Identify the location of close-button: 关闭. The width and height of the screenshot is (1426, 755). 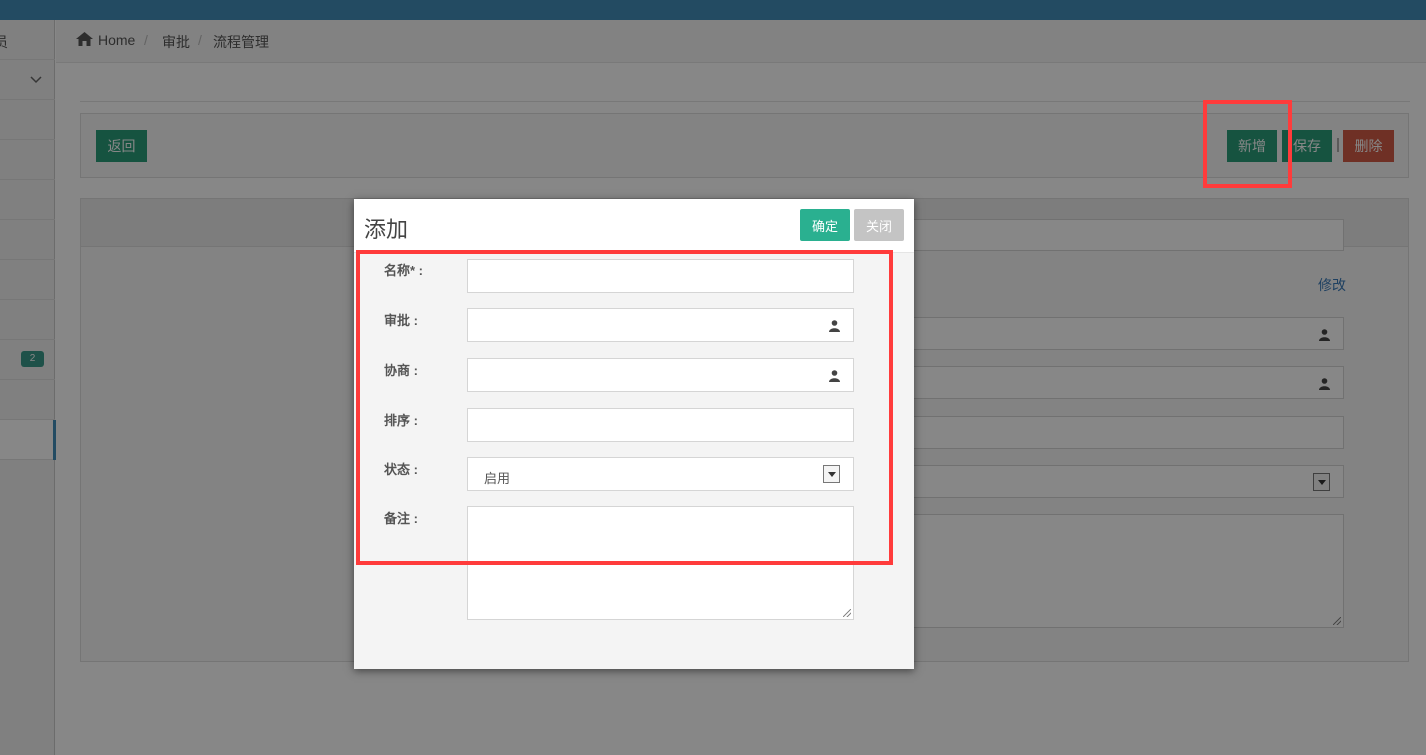
(879, 225).